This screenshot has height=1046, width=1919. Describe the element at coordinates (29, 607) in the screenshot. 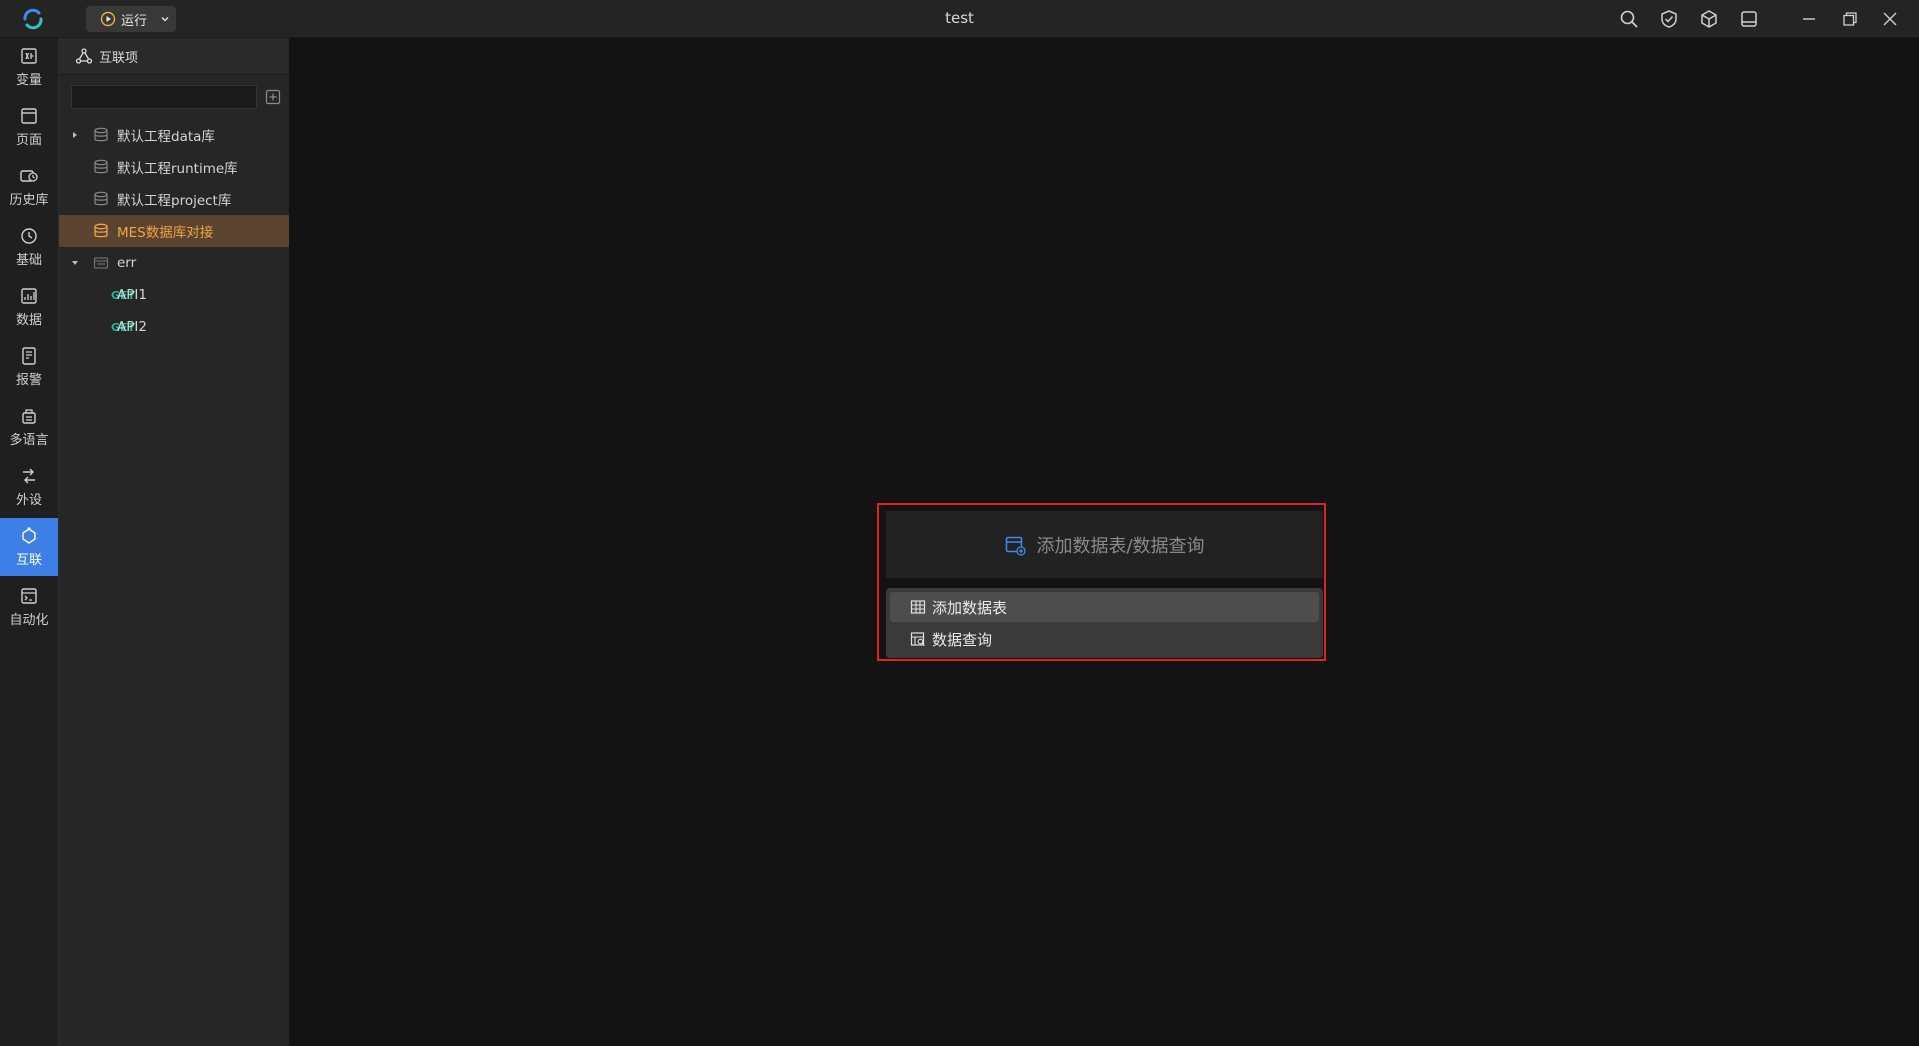

I see `nav-item-automation: 自动化` at that location.